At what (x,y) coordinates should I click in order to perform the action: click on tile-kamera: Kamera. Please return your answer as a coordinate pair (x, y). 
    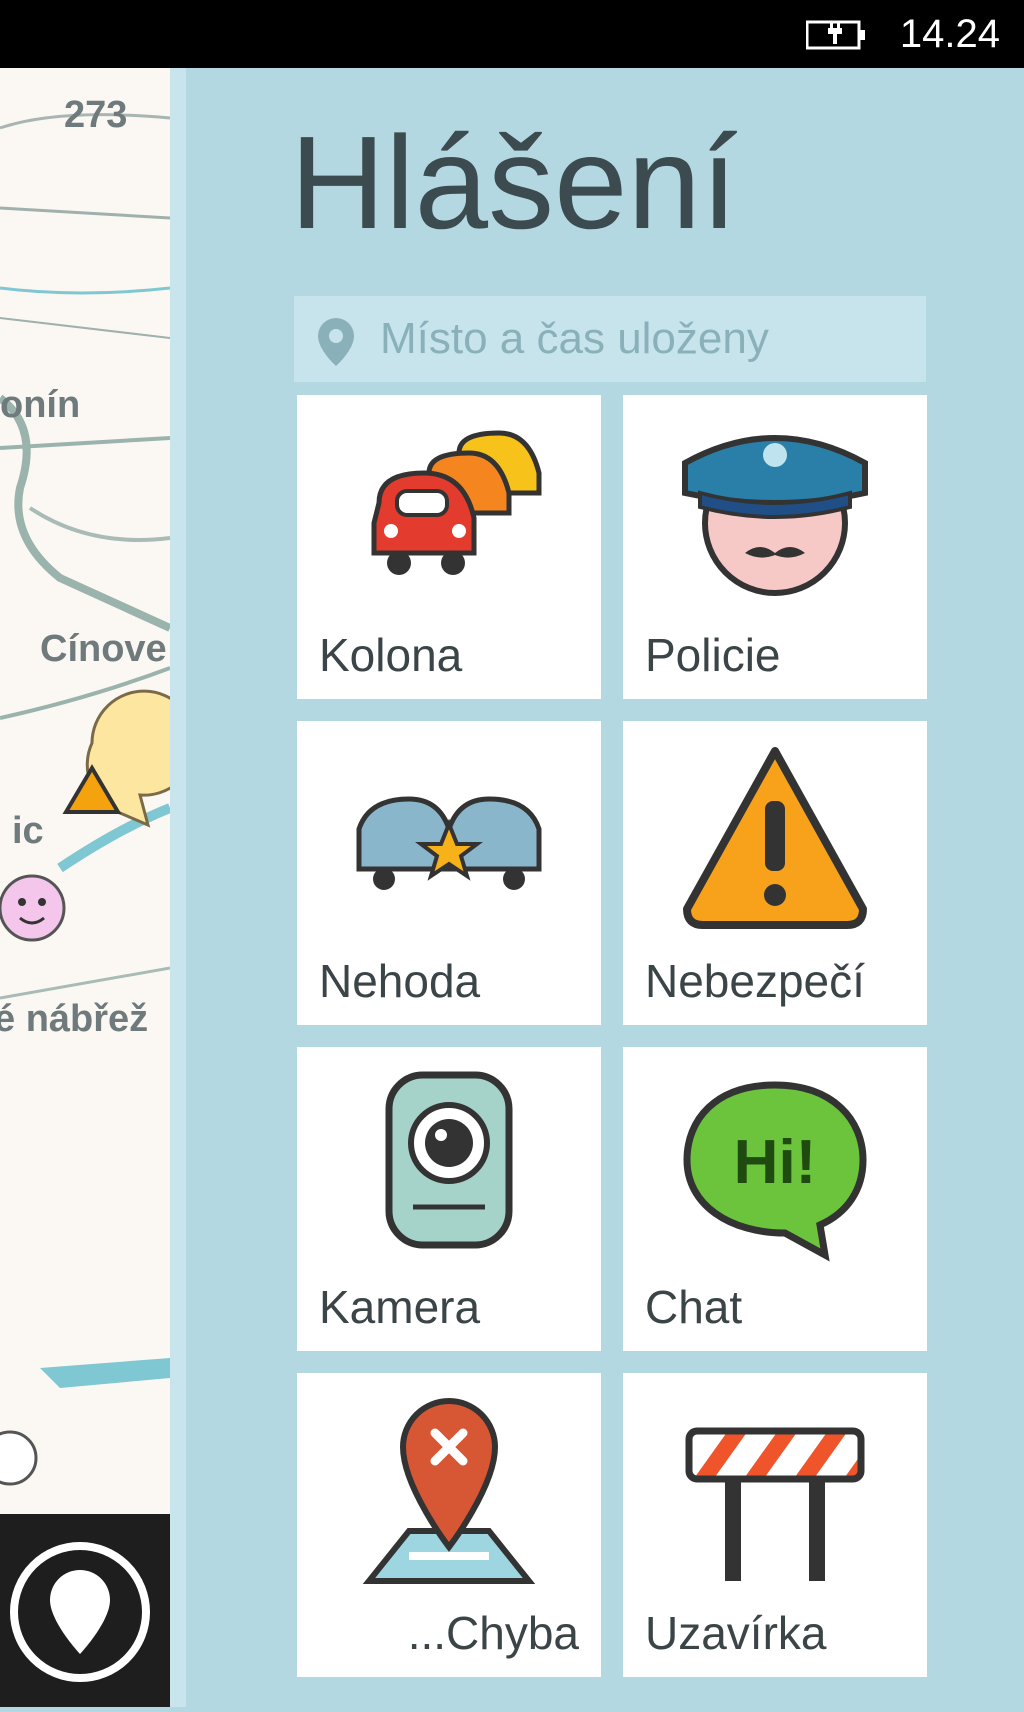
    Looking at the image, I should click on (449, 1199).